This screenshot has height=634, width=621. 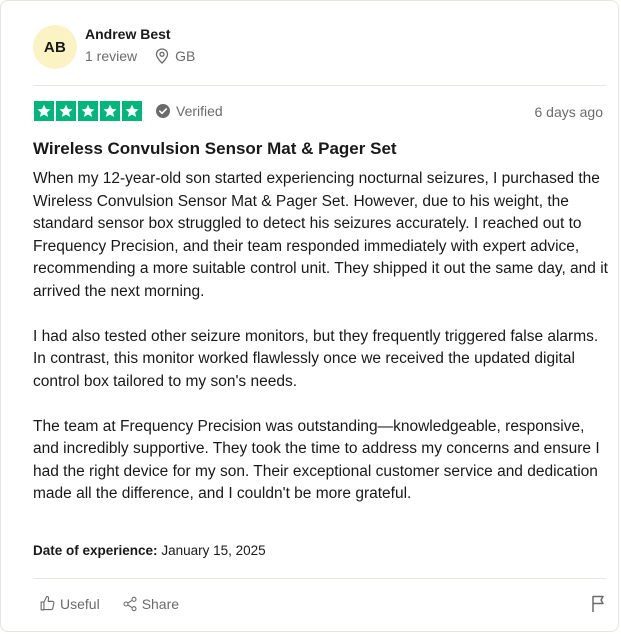 What do you see at coordinates (163, 111) in the screenshot?
I see `check-circle-icon` at bounding box center [163, 111].